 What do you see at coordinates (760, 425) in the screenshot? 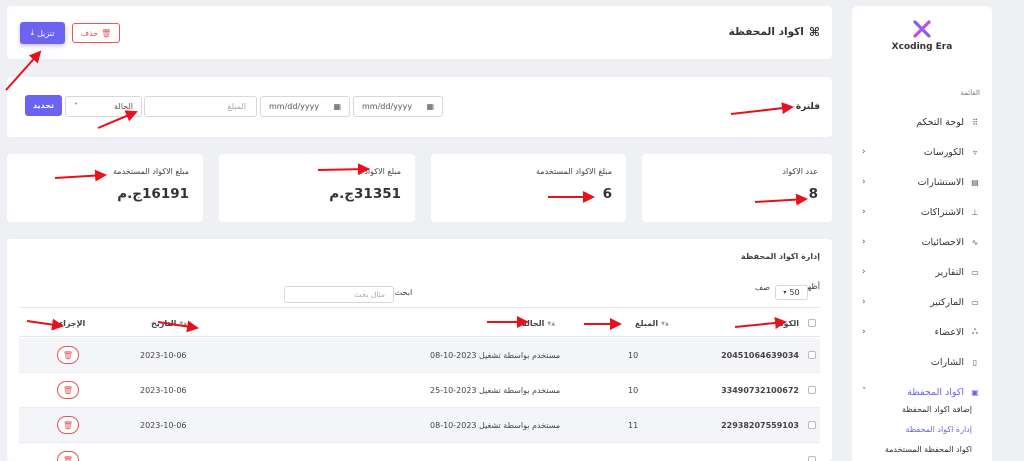
I see `cell-code: 22938207559103` at bounding box center [760, 425].